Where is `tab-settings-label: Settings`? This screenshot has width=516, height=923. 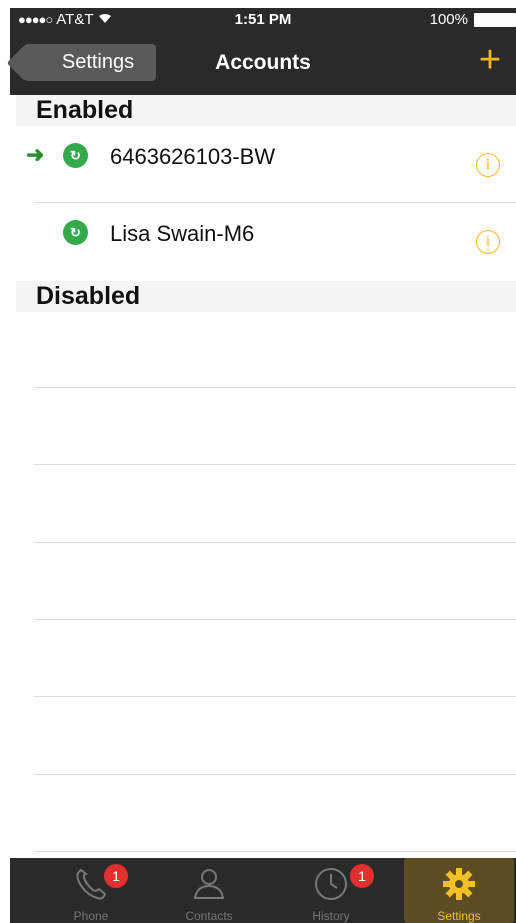 tab-settings-label: Settings is located at coordinates (459, 916).